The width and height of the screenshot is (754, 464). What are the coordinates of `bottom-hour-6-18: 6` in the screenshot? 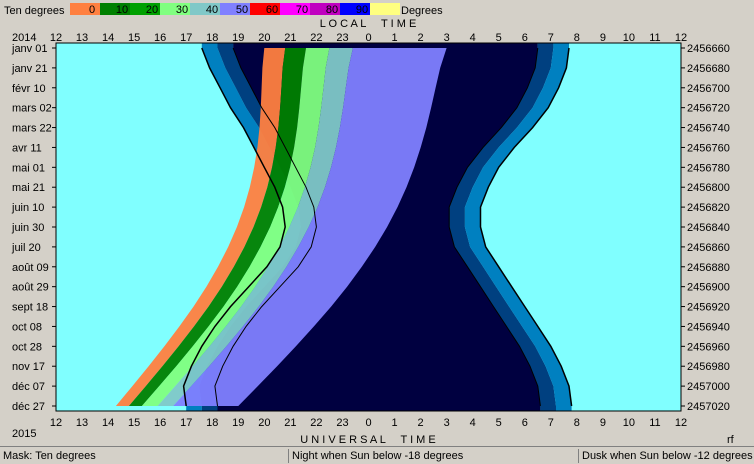 It's located at (525, 423).